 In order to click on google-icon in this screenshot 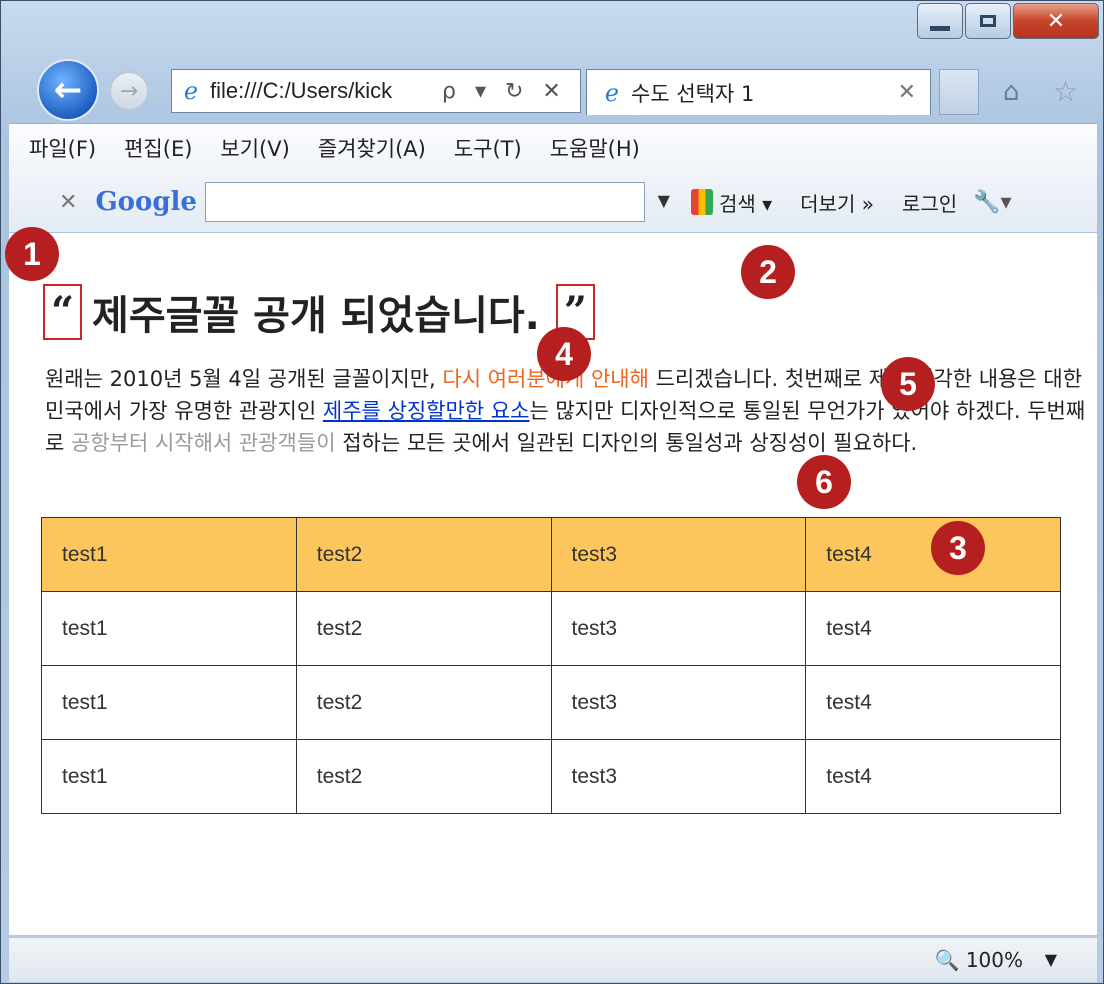, I will do `click(701, 202)`.